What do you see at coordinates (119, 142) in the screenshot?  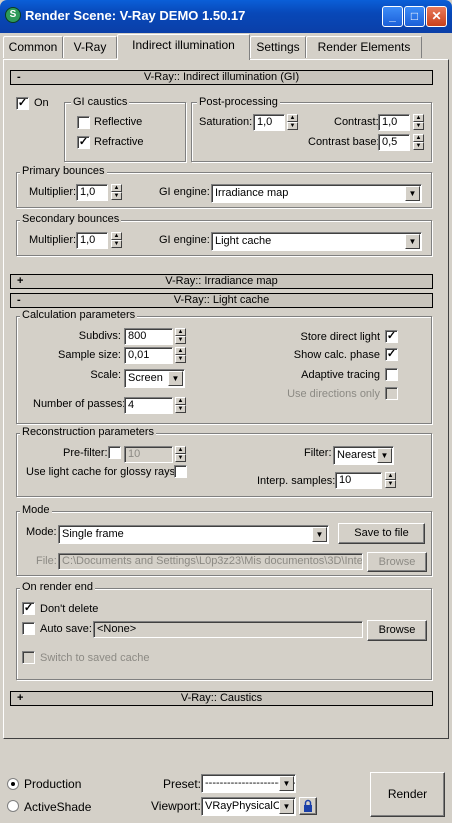 I see `refractive-label: Refractive` at bounding box center [119, 142].